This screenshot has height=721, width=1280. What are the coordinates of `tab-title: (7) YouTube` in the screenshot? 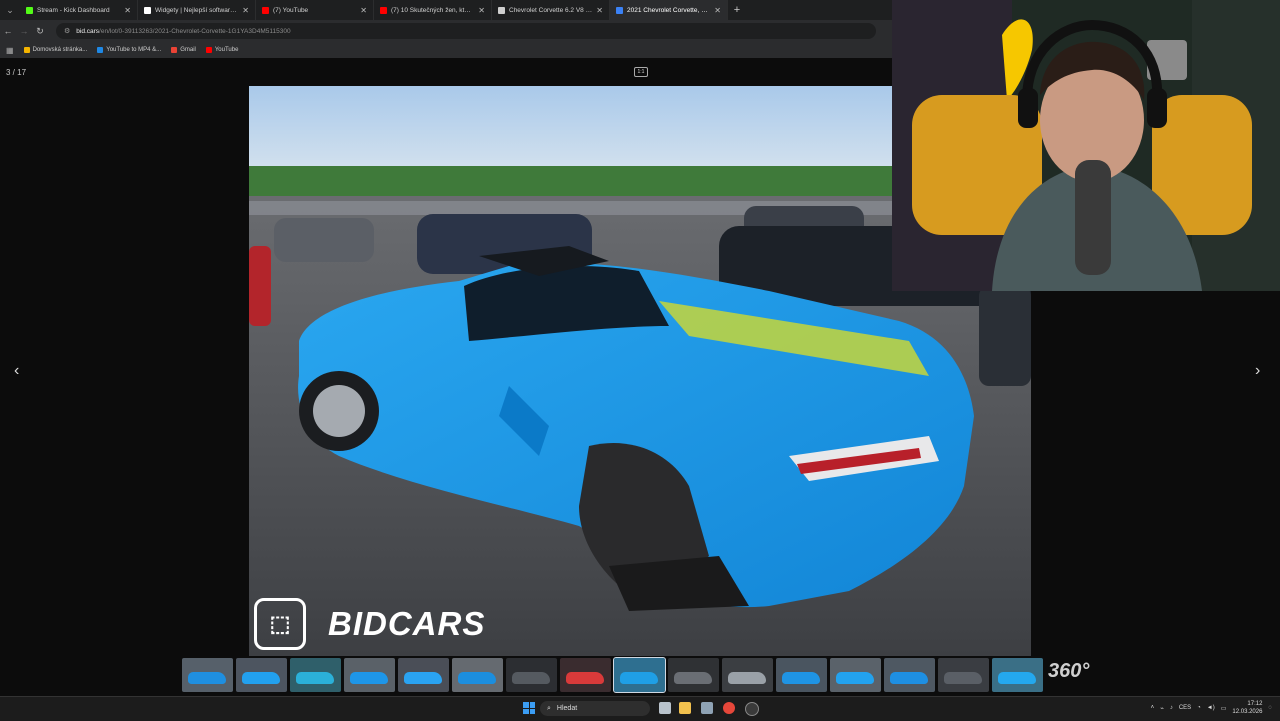 It's located at (291, 10).